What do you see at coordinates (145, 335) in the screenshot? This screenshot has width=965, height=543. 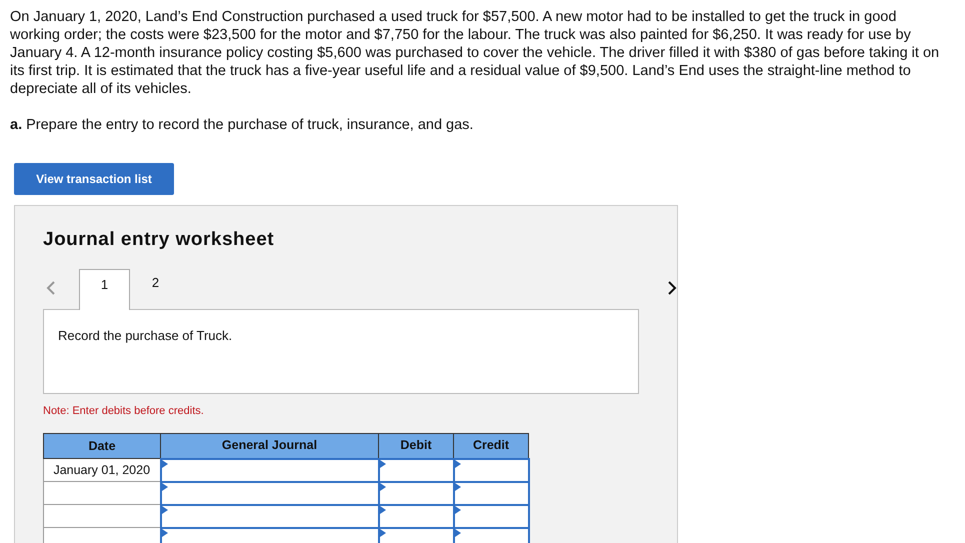 I see `instruction-text: Record the purchase of Truck.` at bounding box center [145, 335].